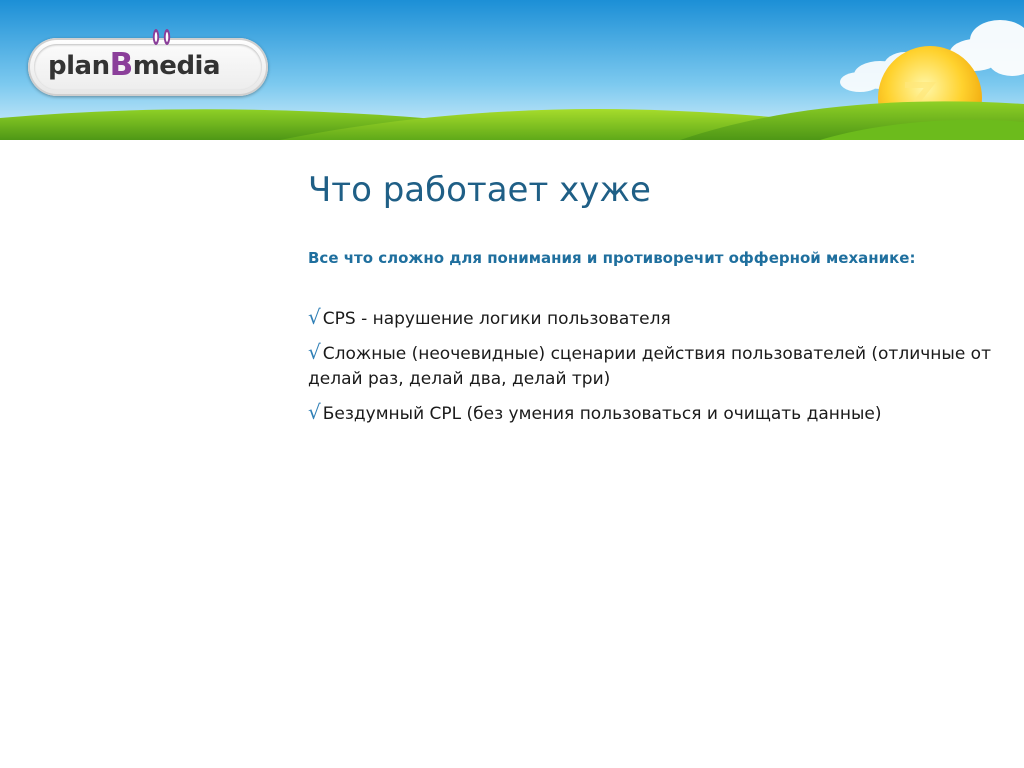 The image size is (1024, 768). What do you see at coordinates (496, 319) in the screenshot?
I see `bullet-text: CPS - нарушение логики пользователя` at bounding box center [496, 319].